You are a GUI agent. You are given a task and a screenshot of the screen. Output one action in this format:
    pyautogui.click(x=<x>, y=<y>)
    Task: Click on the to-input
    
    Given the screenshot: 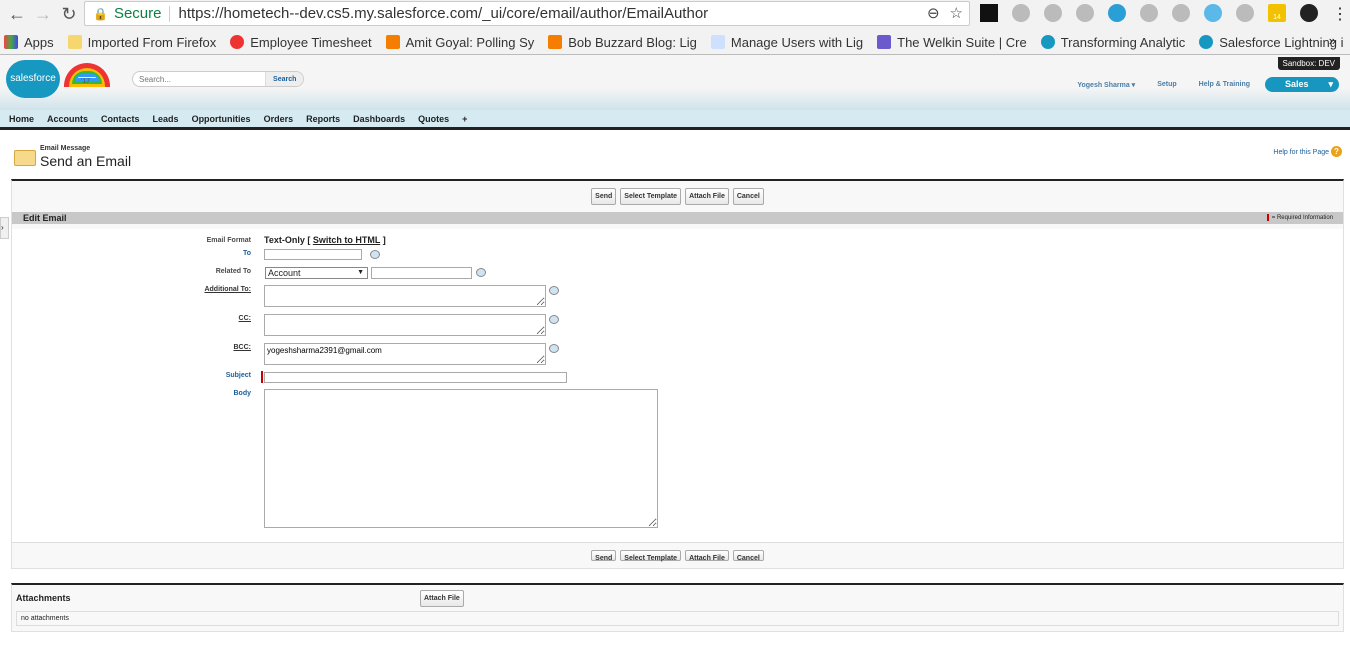 What is the action you would take?
    pyautogui.click(x=313, y=254)
    